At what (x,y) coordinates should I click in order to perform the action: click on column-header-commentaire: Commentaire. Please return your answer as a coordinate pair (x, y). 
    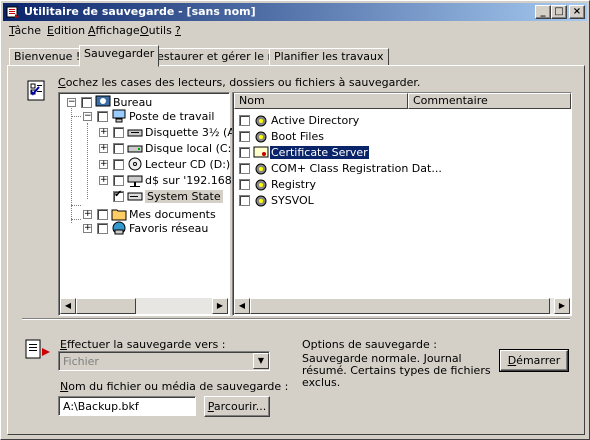
    Looking at the image, I should click on (489, 101).